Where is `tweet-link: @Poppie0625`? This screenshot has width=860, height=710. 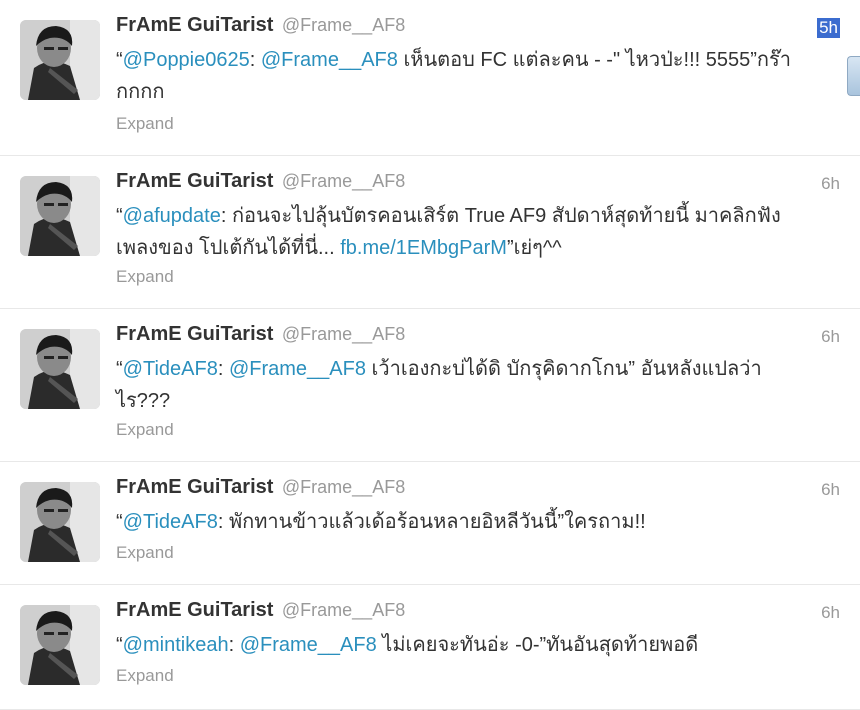
tweet-link: @Poppie0625 is located at coordinates (186, 60).